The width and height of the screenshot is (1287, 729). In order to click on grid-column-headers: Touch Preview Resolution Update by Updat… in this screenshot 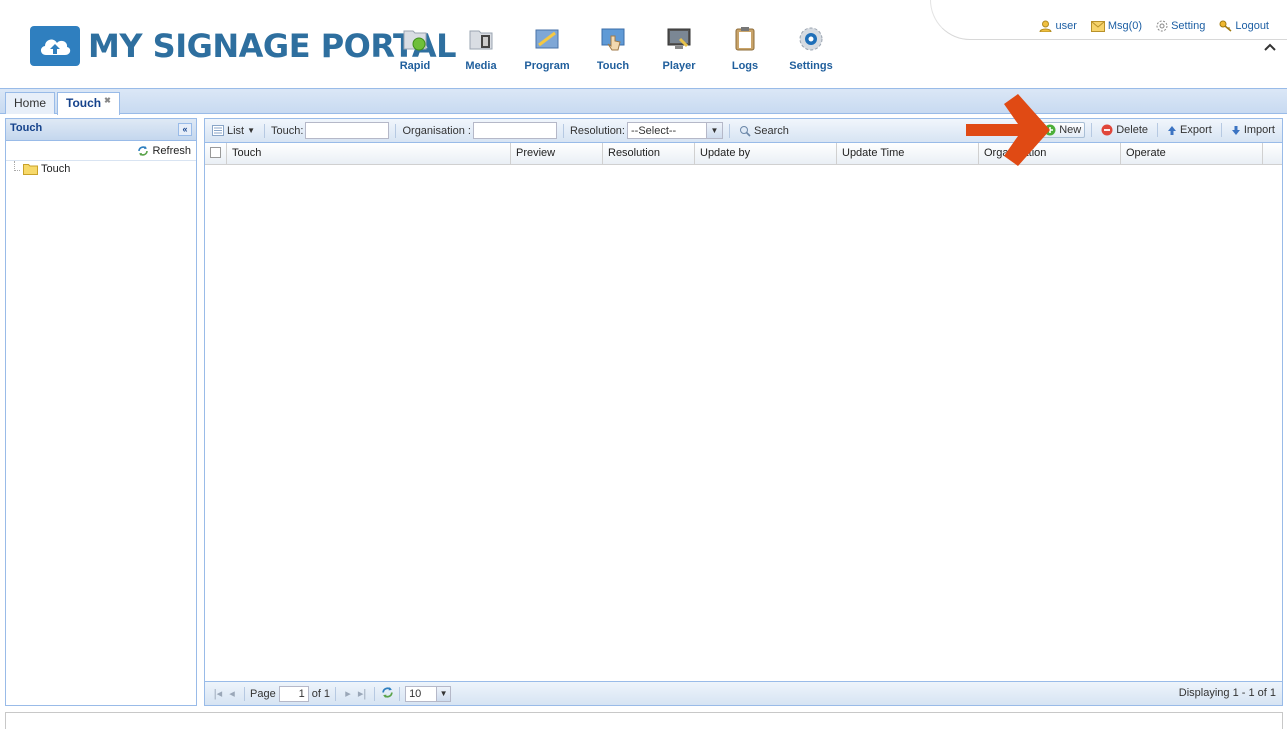, I will do `click(743, 154)`.